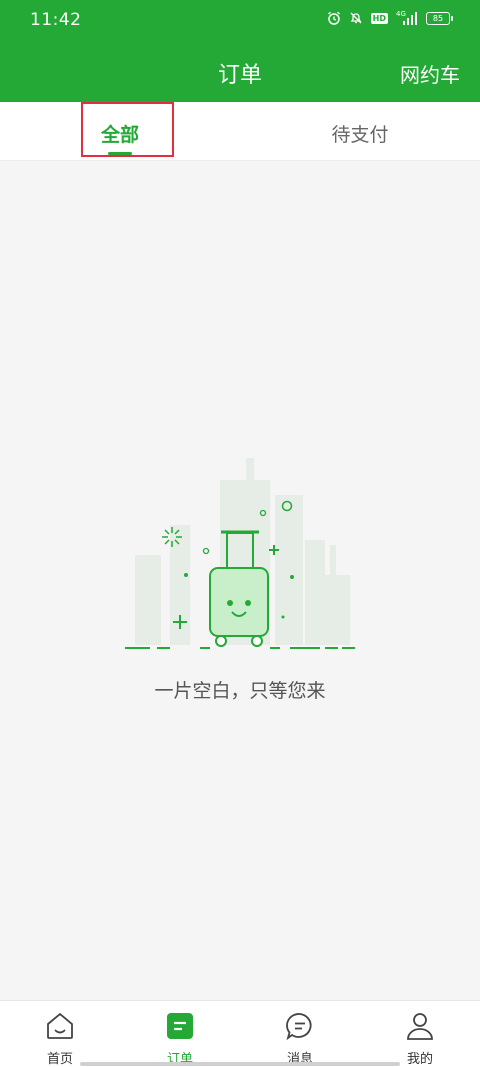 This screenshot has width=480, height=1067. I want to click on message-icon, so click(299, 1027).